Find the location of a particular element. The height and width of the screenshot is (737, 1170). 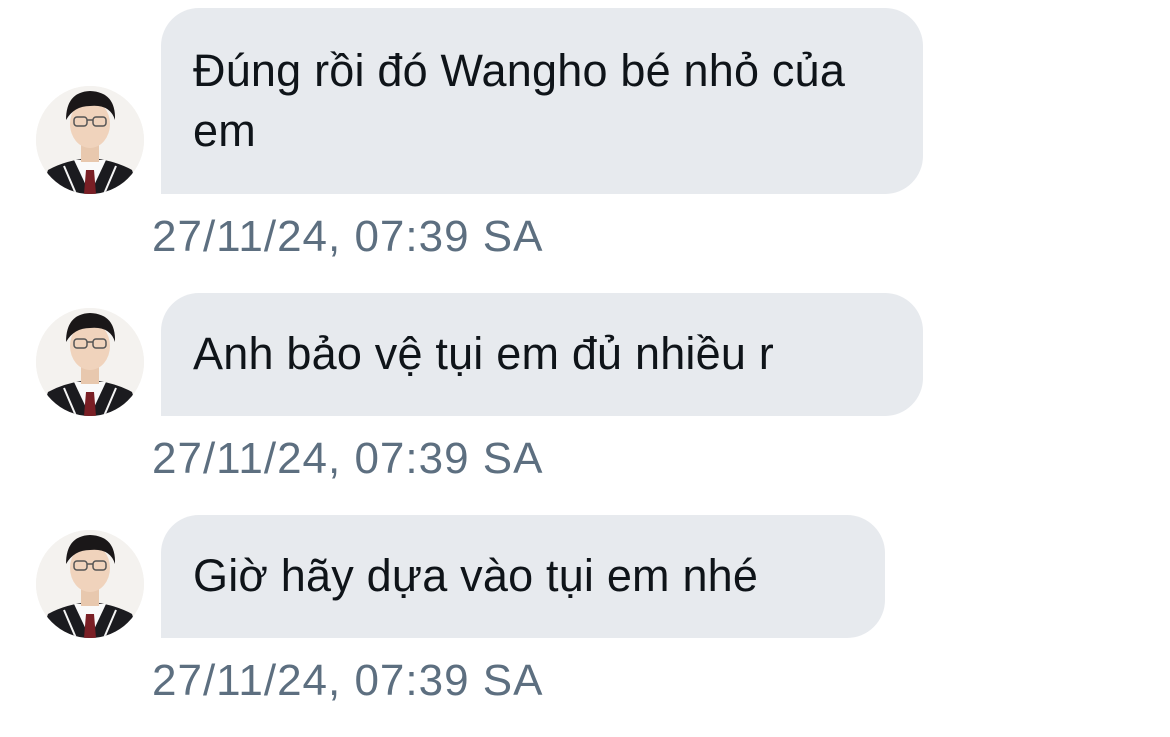

message-bubble: Anh bảo vệ tụi em đủ nhiều r is located at coordinates (542, 354).